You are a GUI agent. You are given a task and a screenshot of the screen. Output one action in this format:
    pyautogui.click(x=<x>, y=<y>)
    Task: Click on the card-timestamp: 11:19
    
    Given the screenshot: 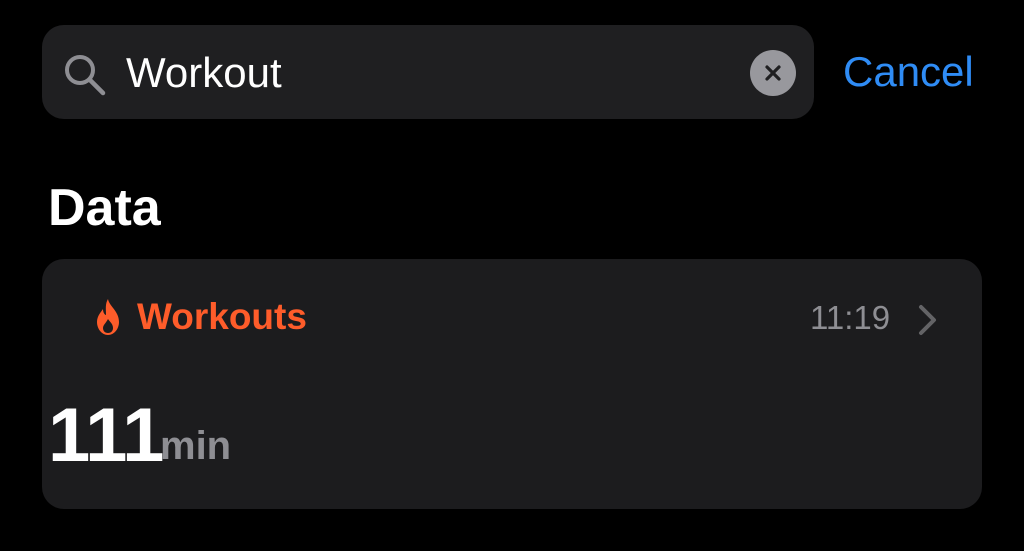 What is the action you would take?
    pyautogui.click(x=850, y=317)
    